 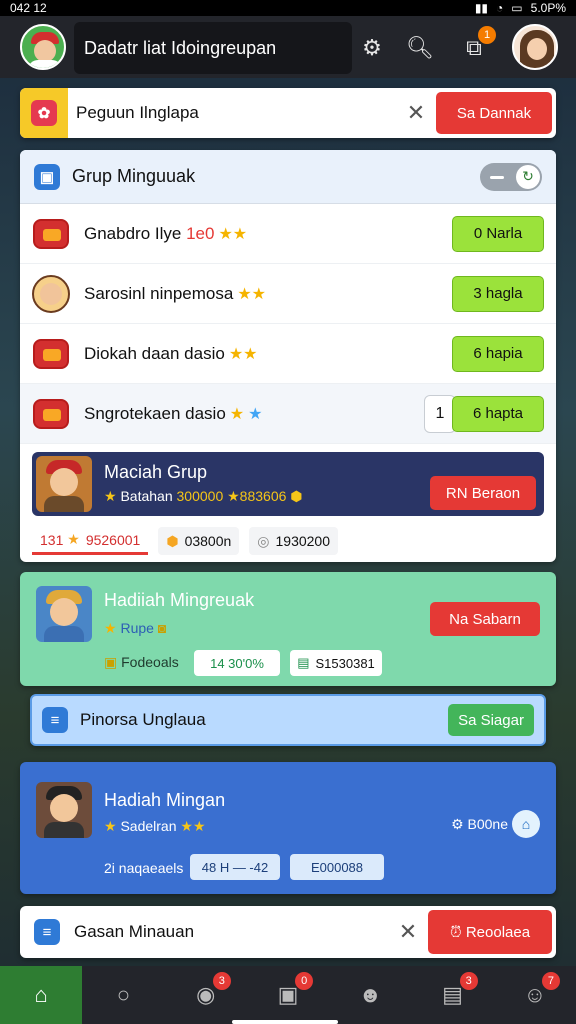 What do you see at coordinates (498, 932) in the screenshot?
I see `bottom-banner-button-label: Reoolaea` at bounding box center [498, 932].